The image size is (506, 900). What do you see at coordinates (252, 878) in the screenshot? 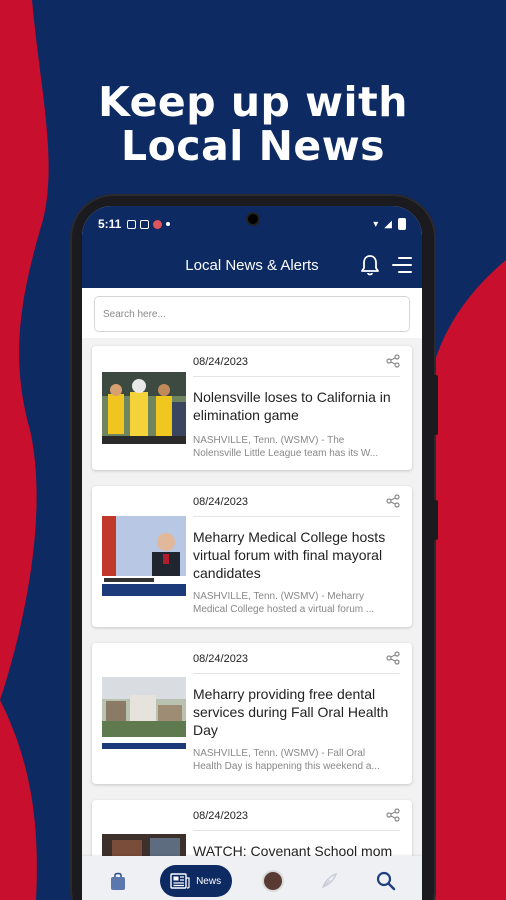
I see `bottom-navigation: News` at bounding box center [252, 878].